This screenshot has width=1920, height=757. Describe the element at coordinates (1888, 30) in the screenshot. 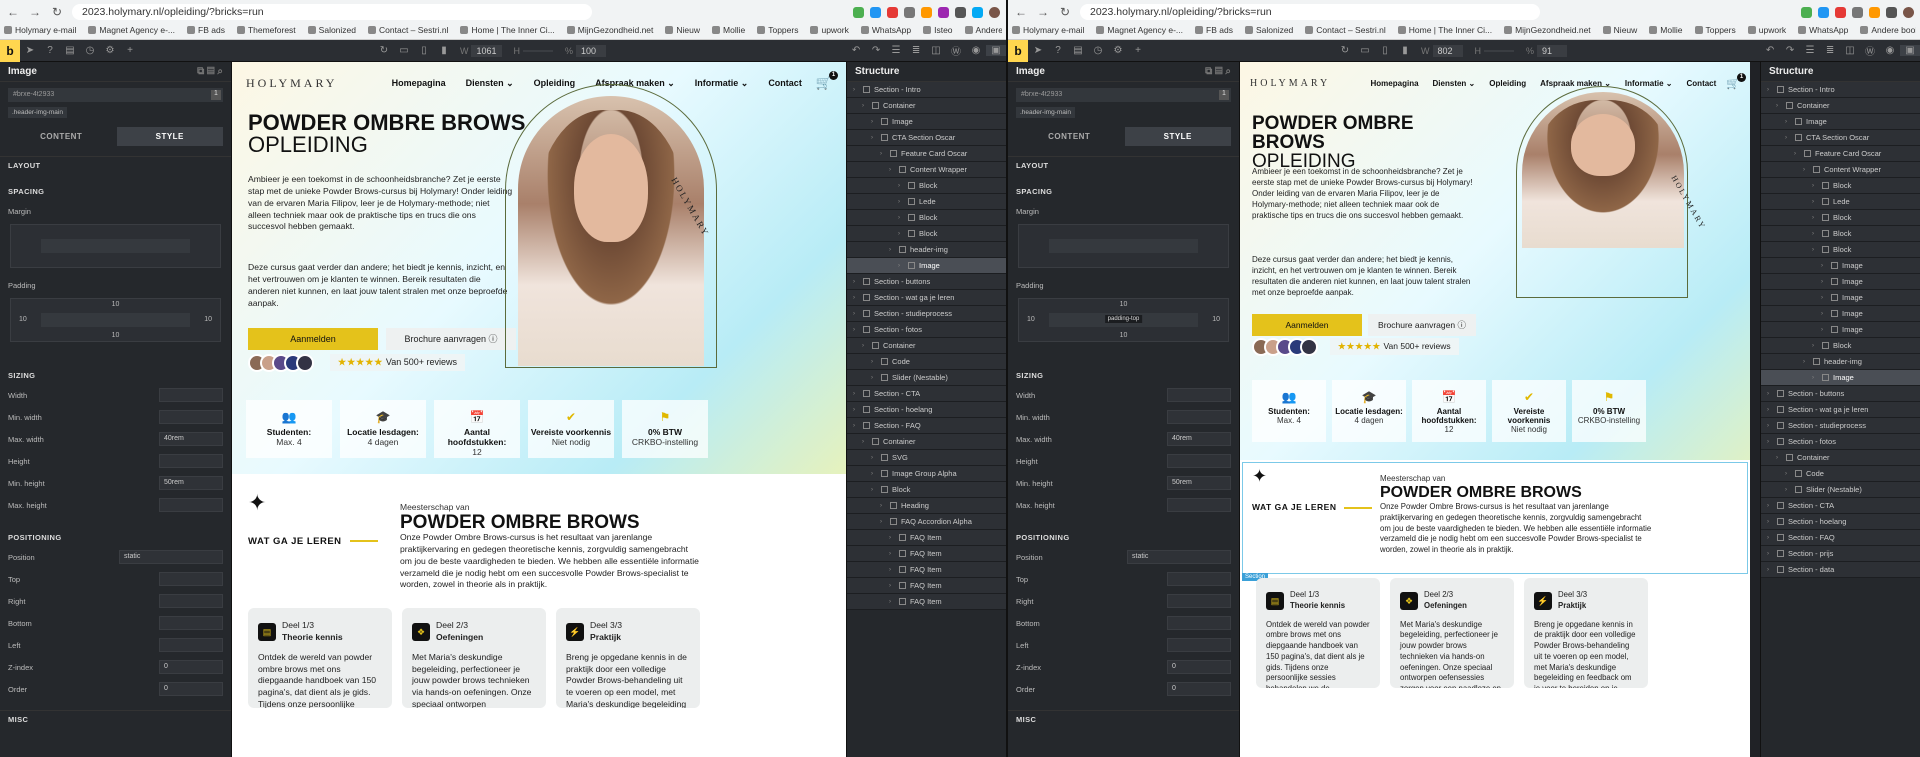

I see `bookmark: Andere bookmarks` at that location.